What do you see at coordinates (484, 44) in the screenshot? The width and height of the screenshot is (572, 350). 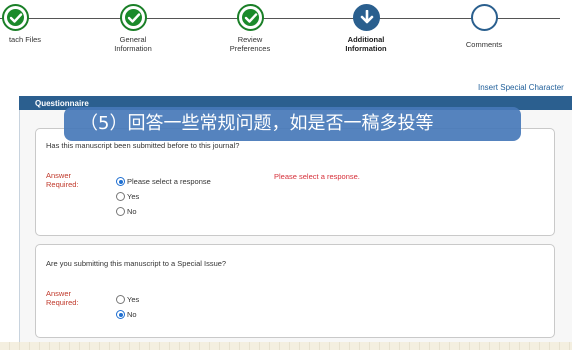 I see `step-label: Comments` at bounding box center [484, 44].